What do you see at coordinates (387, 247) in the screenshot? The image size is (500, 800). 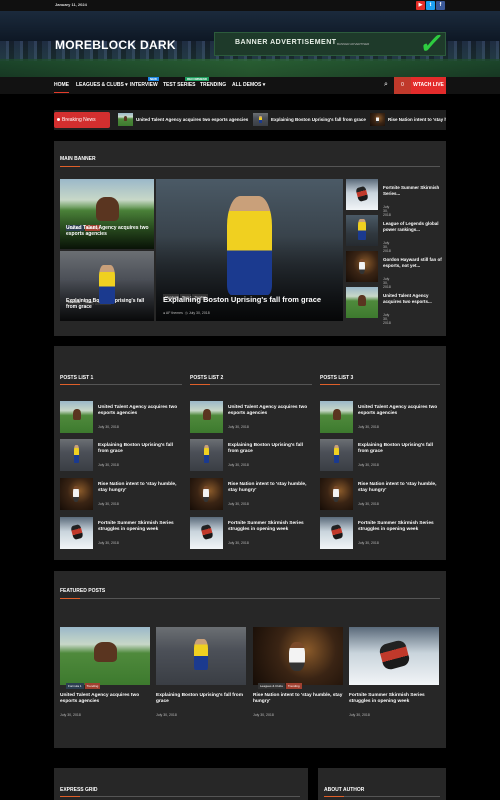 I see `side-date: July 30, 2018` at bounding box center [387, 247].